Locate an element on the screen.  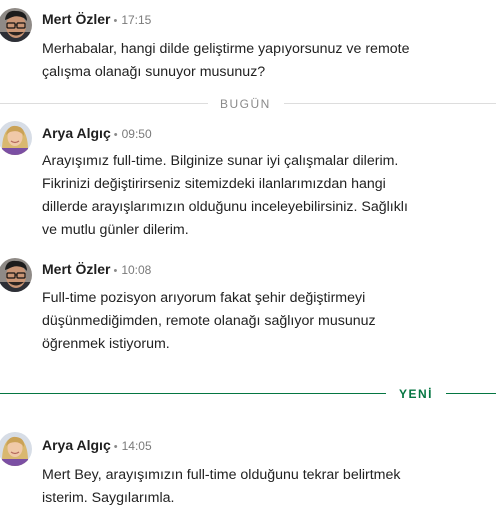
message-line: öğrenmek istiyorum. is located at coordinates (106, 344).